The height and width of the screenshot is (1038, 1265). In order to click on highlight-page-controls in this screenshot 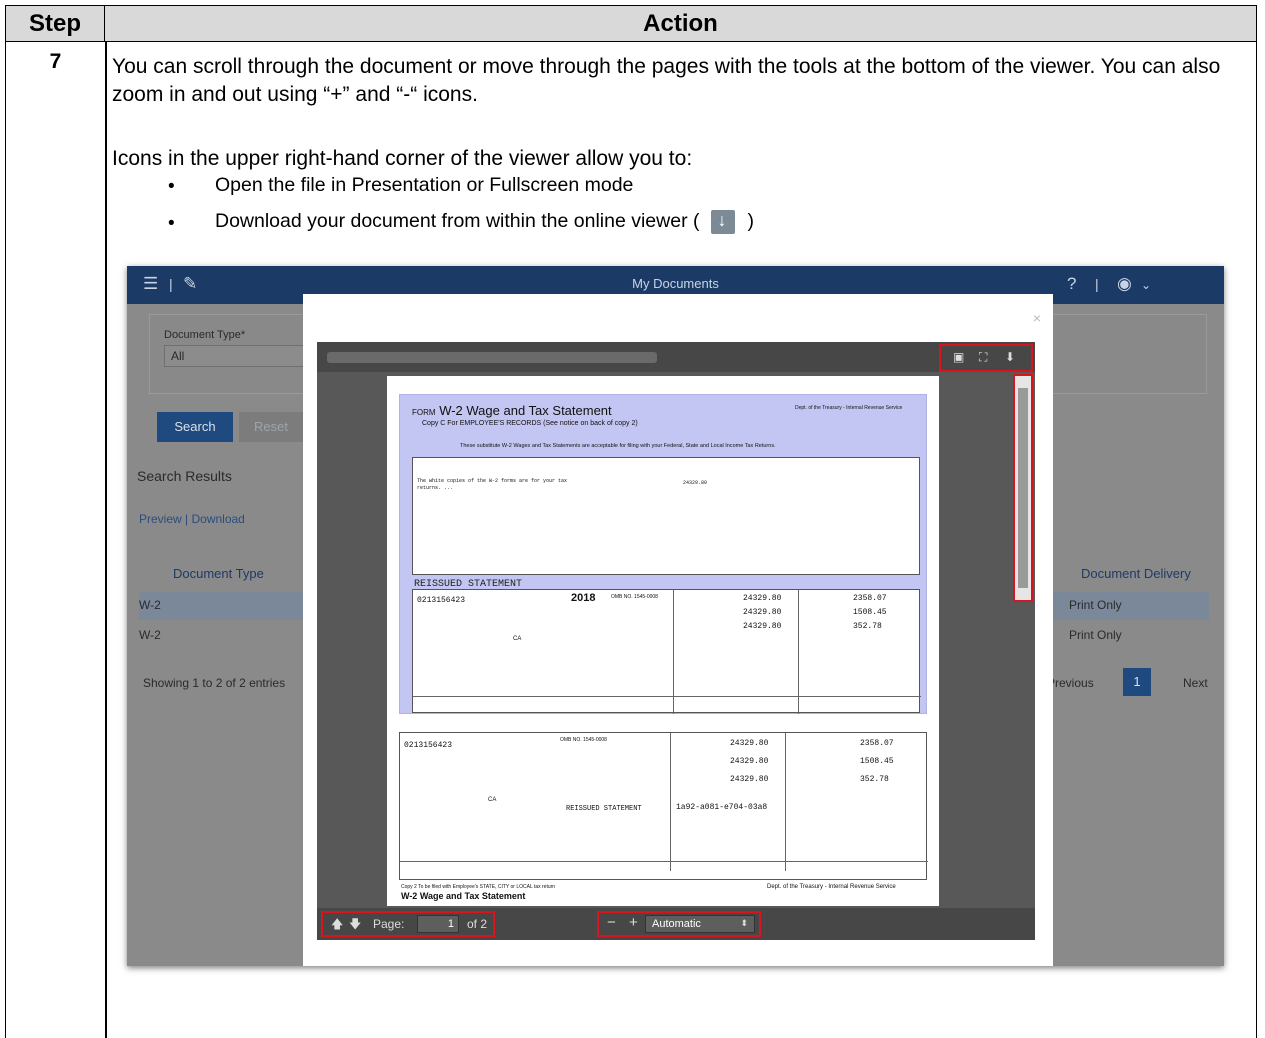, I will do `click(408, 924)`.